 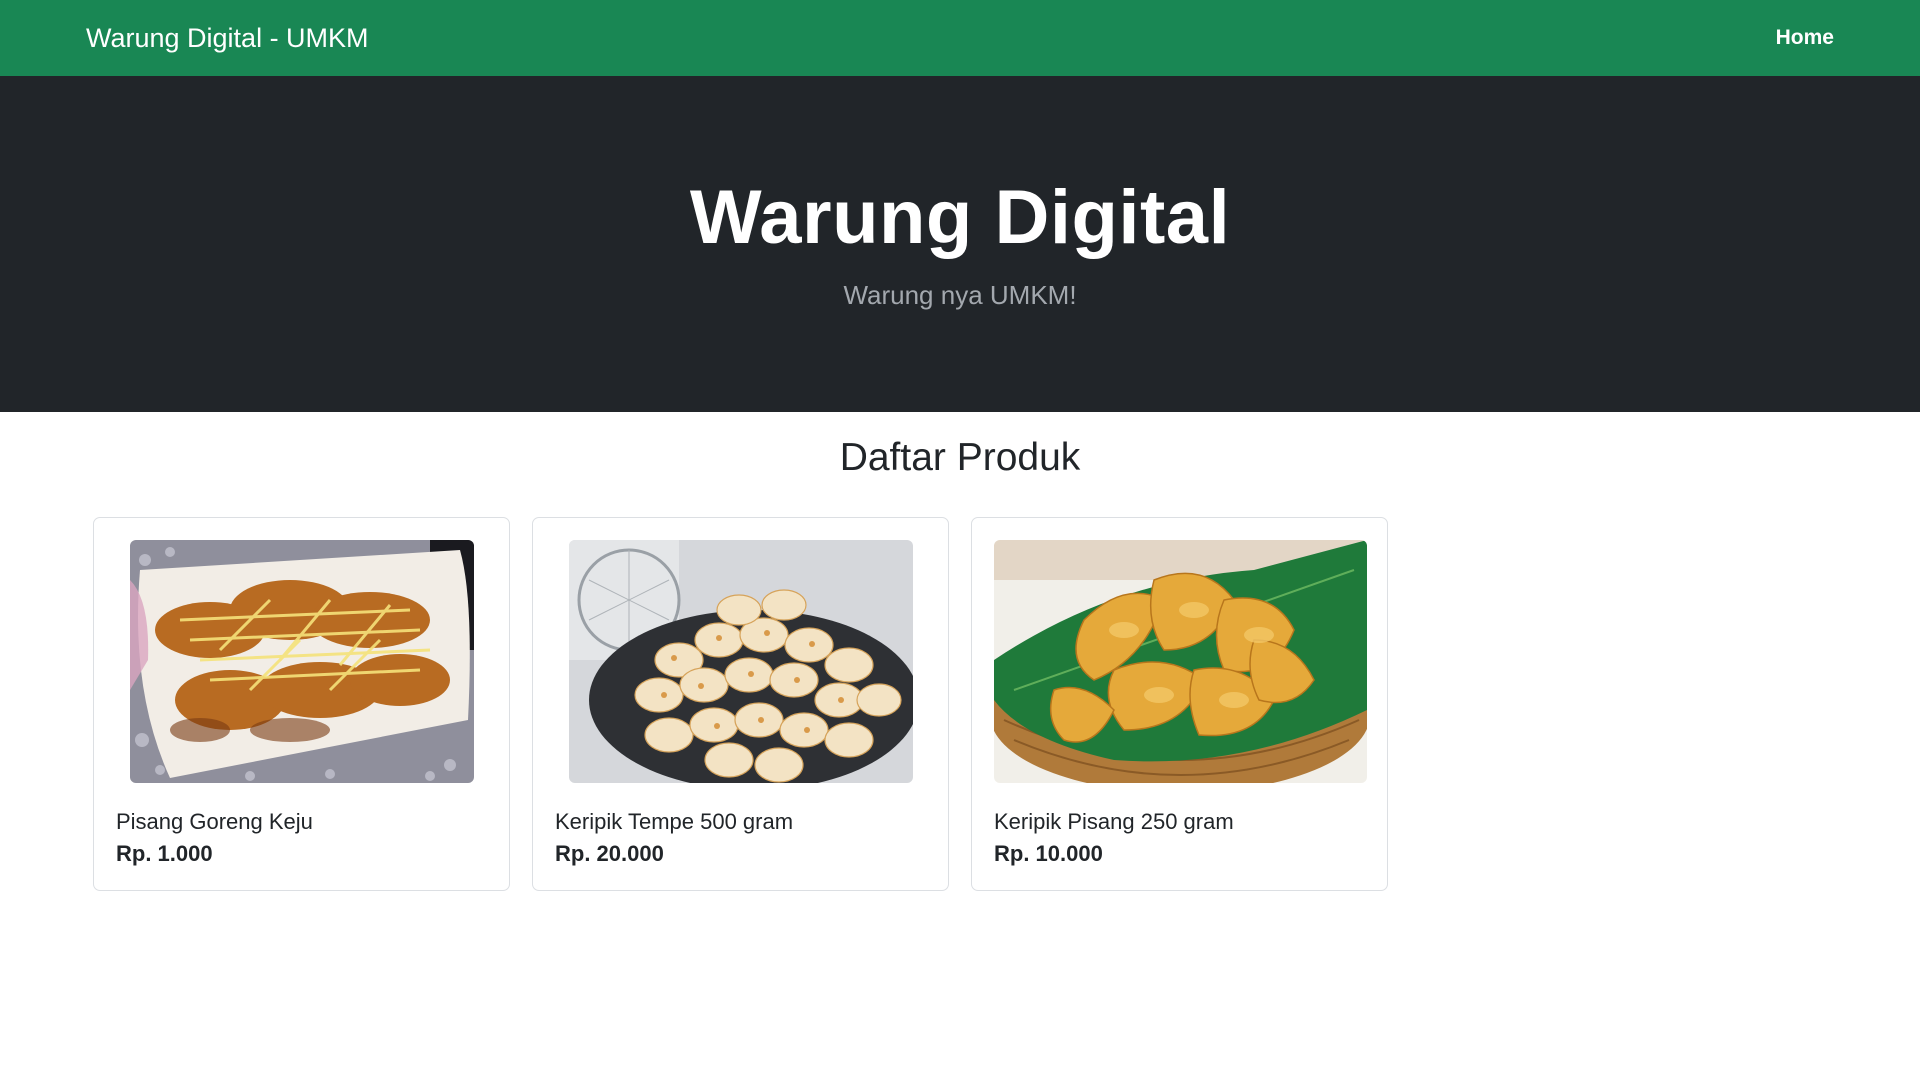 I want to click on product-image-tempe-chips, so click(x=741, y=661).